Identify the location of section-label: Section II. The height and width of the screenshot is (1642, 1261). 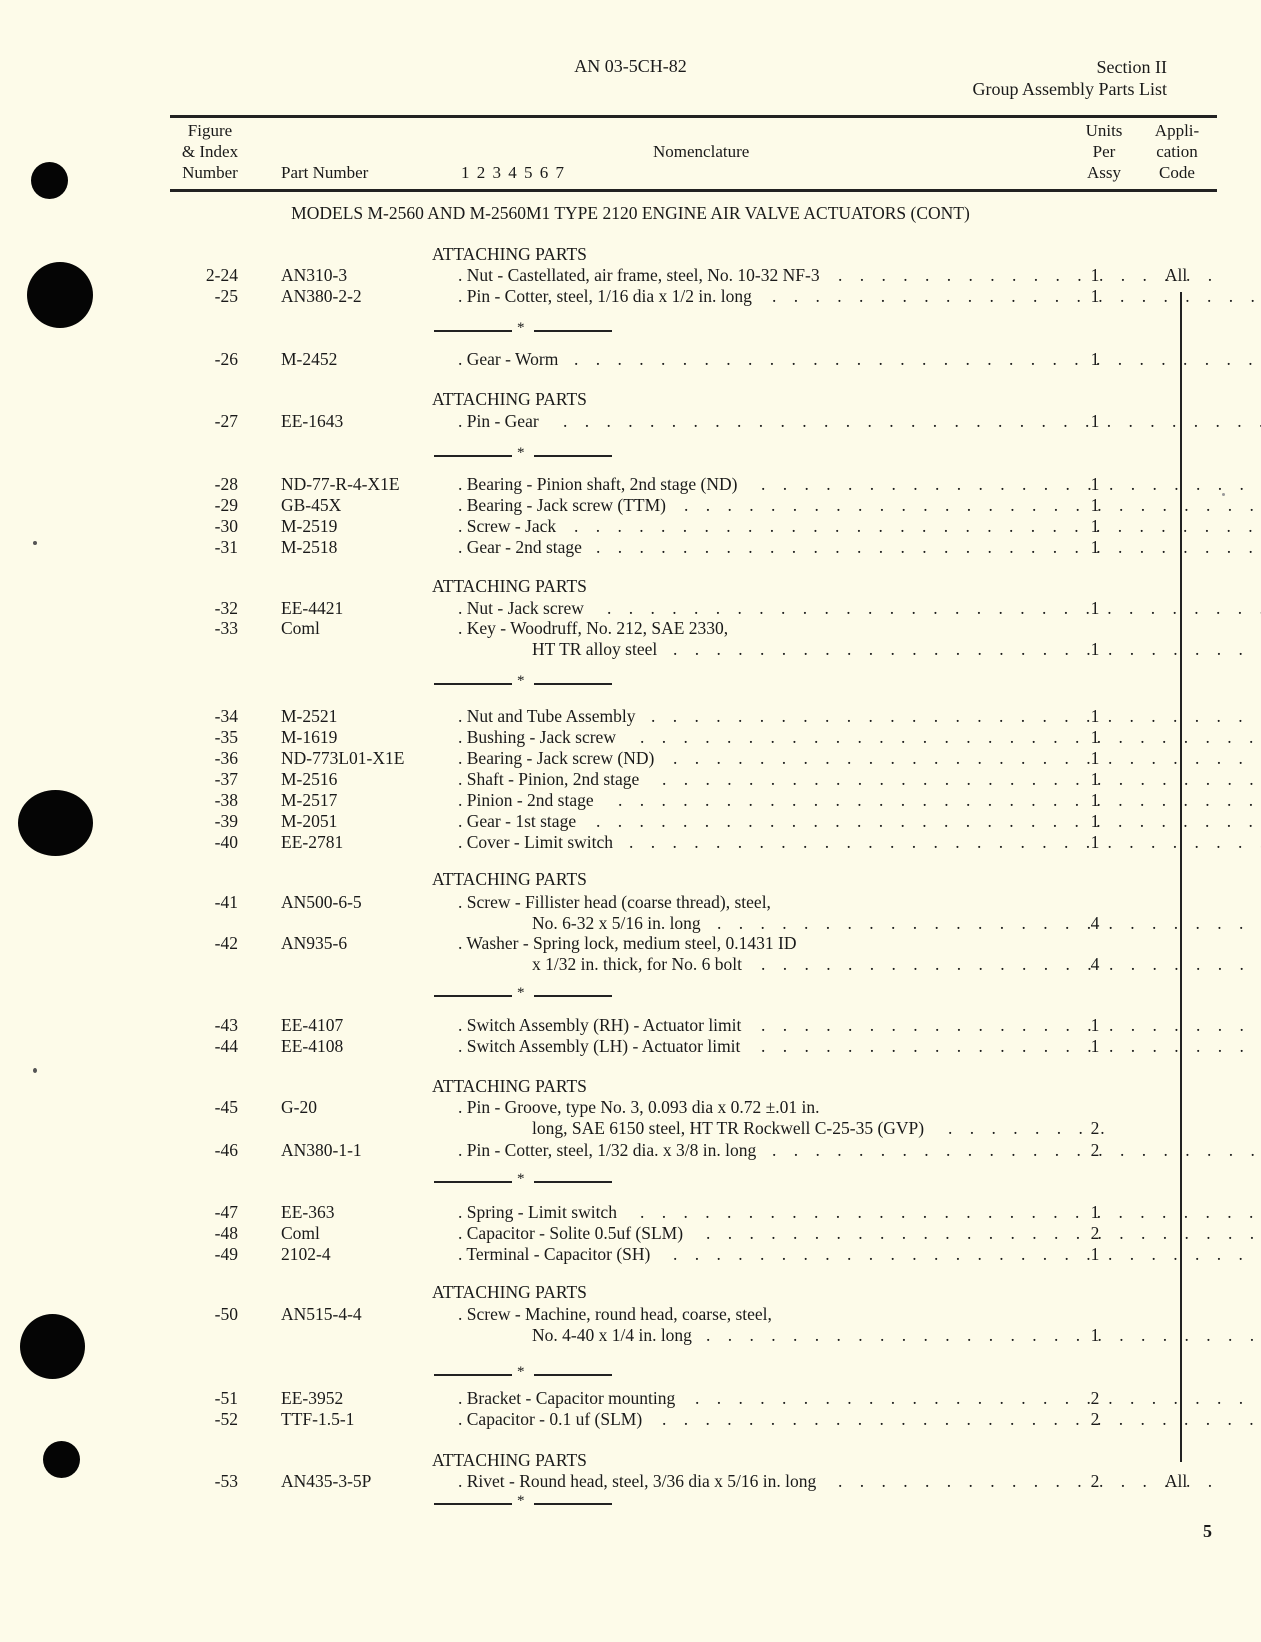
(1131, 67).